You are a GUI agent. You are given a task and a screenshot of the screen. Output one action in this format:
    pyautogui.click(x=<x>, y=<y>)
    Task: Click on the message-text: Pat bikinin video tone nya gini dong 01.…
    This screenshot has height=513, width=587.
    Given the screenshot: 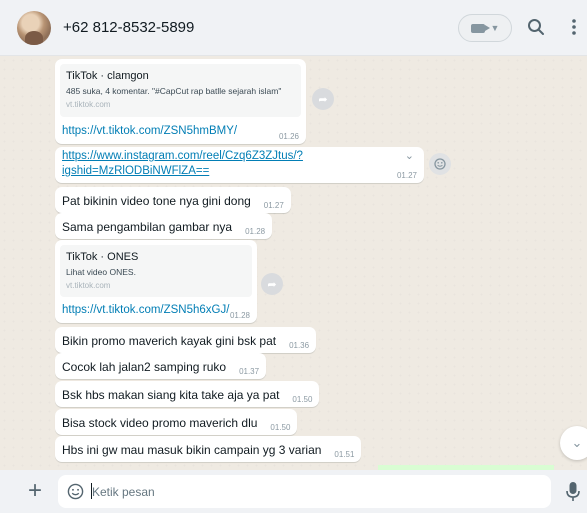 What is the action you would take?
    pyautogui.click(x=173, y=200)
    